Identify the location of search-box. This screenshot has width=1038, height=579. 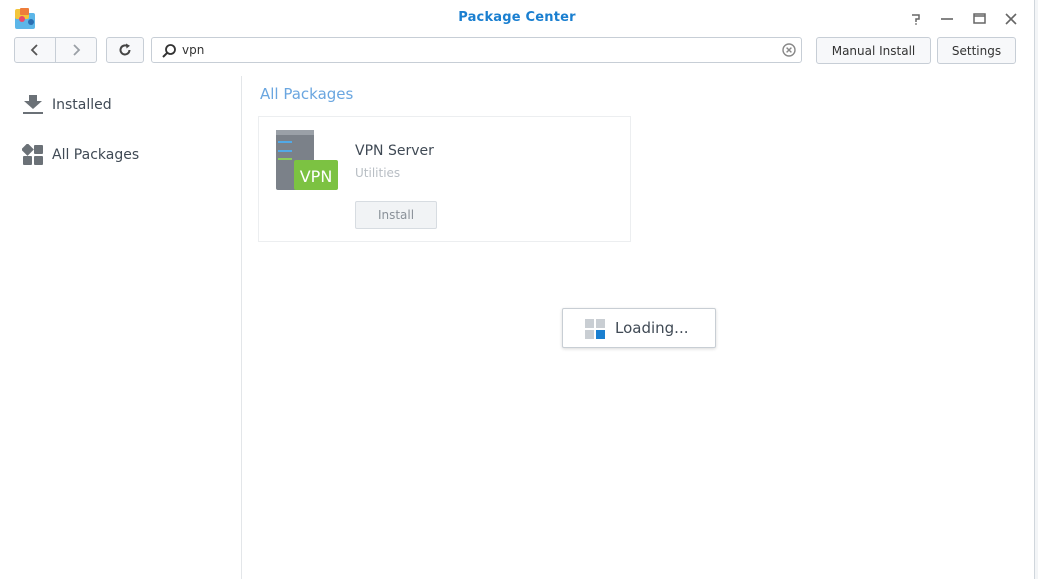
(476, 50).